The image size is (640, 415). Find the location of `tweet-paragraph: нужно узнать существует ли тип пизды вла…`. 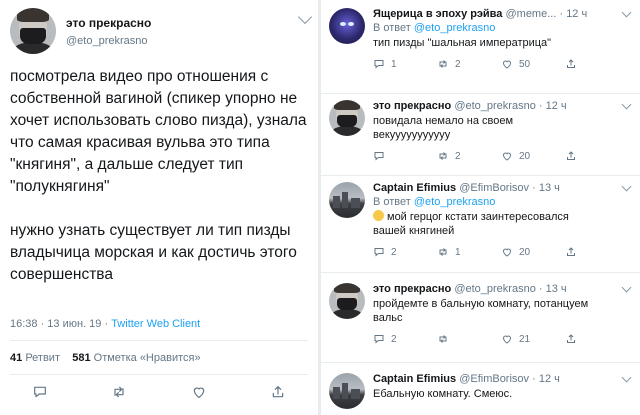

tweet-paragraph: нужно узнать существует ли тип пизды вла… is located at coordinates (153, 252).